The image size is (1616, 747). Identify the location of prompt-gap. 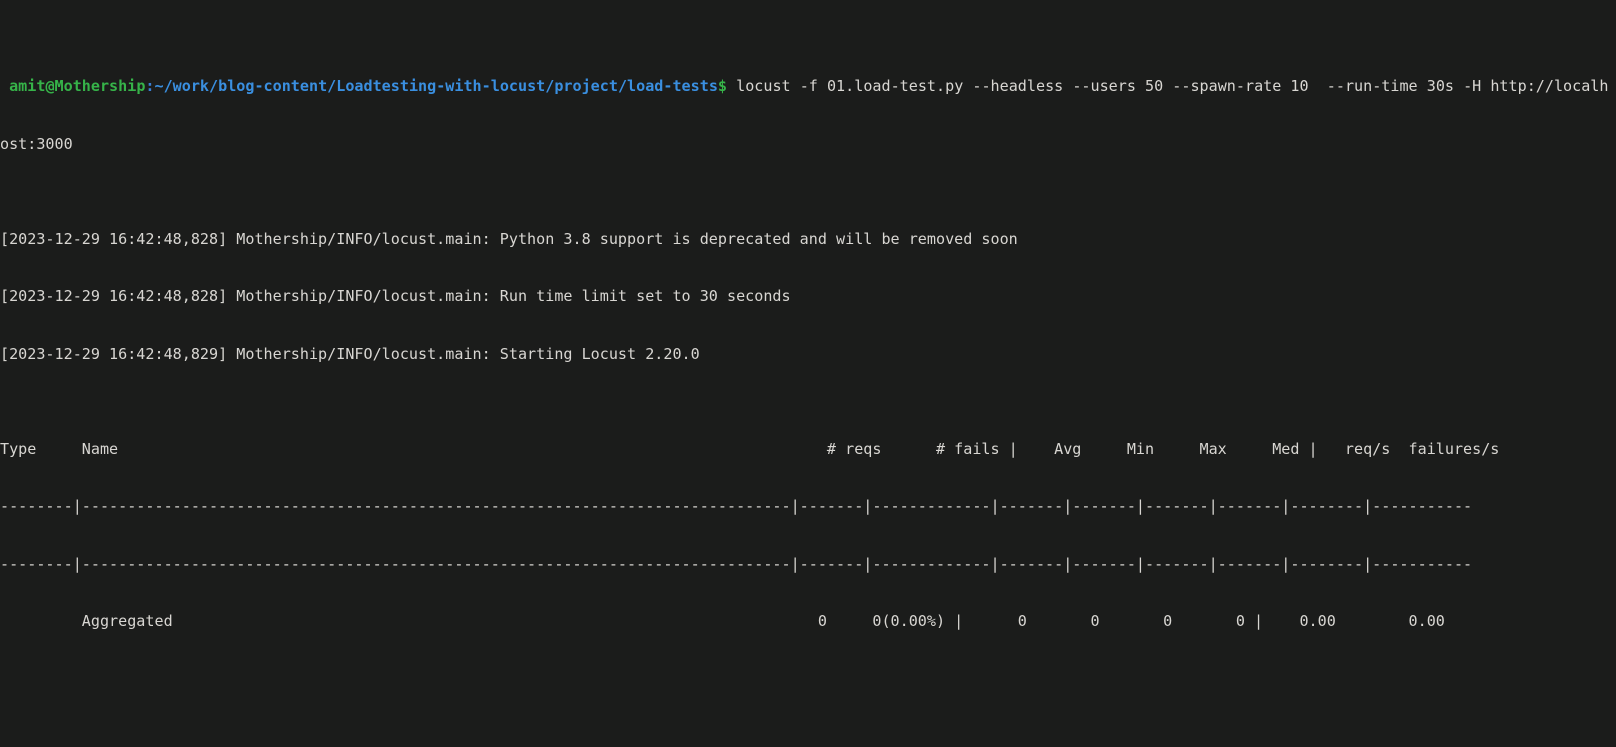
(4, 86).